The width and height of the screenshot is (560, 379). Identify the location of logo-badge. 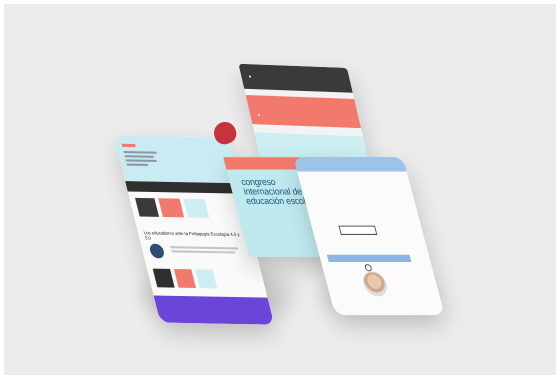
(157, 251).